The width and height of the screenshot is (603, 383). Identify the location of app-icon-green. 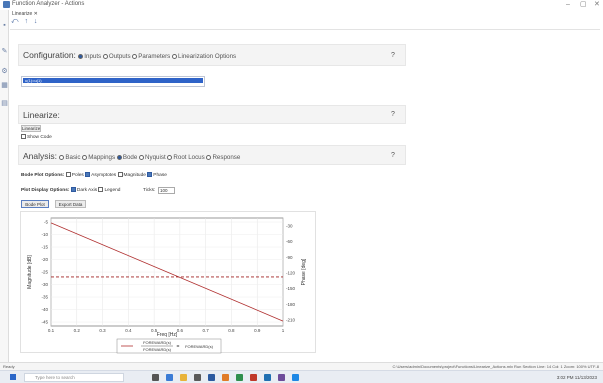
(239, 377).